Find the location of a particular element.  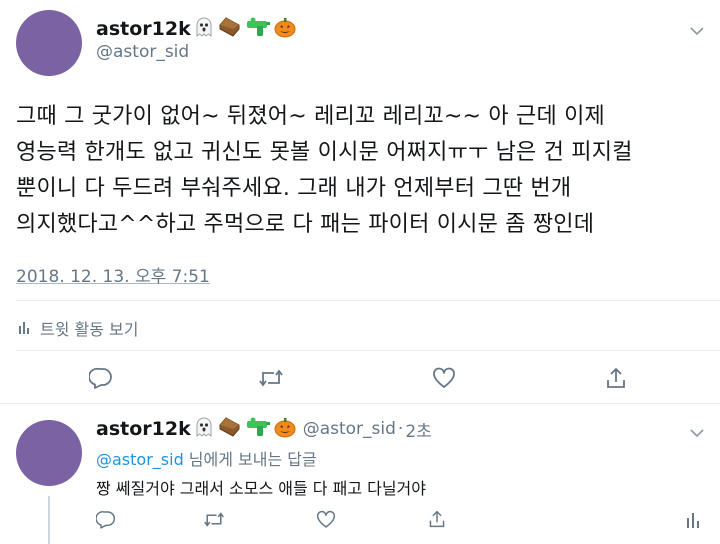

reply-display-name: astor12k is located at coordinates (143, 429).